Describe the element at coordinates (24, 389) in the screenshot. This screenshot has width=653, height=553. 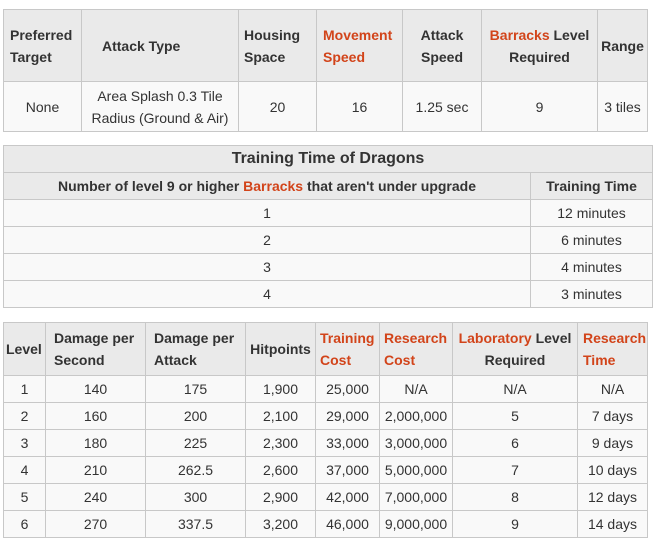
I see `cell-level: 1` at that location.